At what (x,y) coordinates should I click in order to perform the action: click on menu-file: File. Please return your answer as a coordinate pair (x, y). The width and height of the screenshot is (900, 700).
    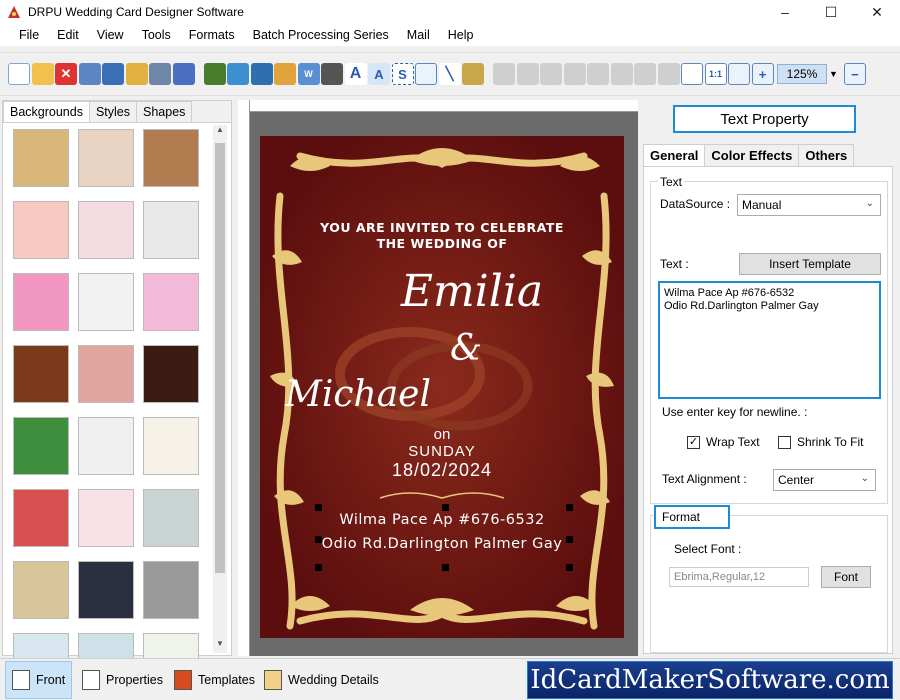
    Looking at the image, I should click on (29, 35).